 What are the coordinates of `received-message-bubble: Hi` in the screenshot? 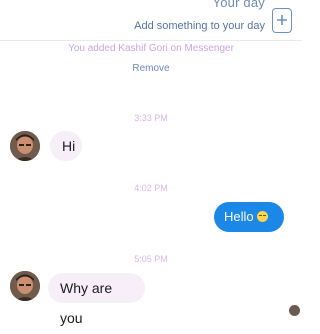 It's located at (66, 146).